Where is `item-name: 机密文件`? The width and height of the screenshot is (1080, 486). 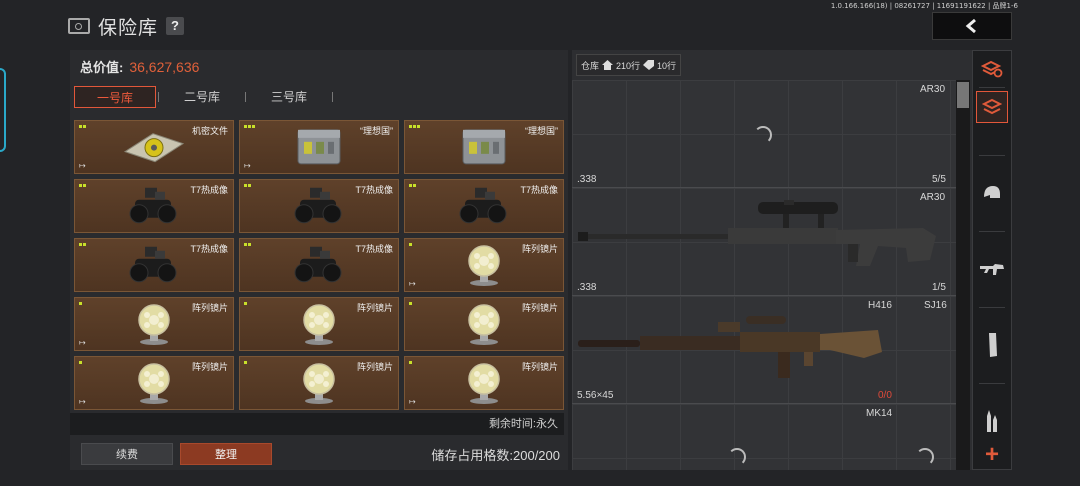
item-name: 机密文件 is located at coordinates (209, 131).